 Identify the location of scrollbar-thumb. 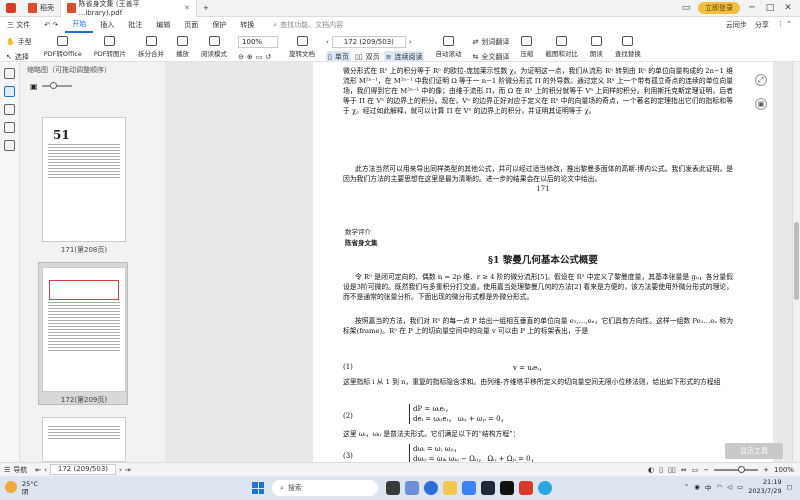
(796, 261).